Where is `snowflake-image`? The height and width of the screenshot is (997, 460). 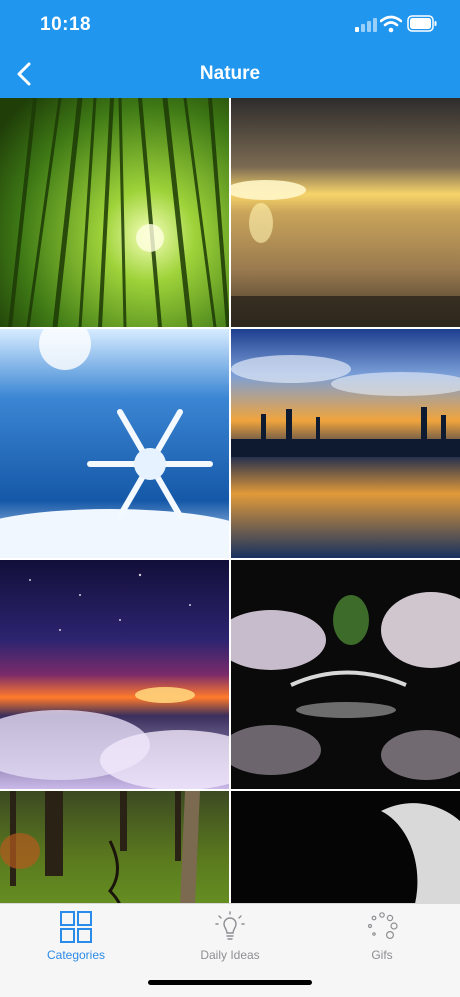
snowflake-image is located at coordinates (114, 443).